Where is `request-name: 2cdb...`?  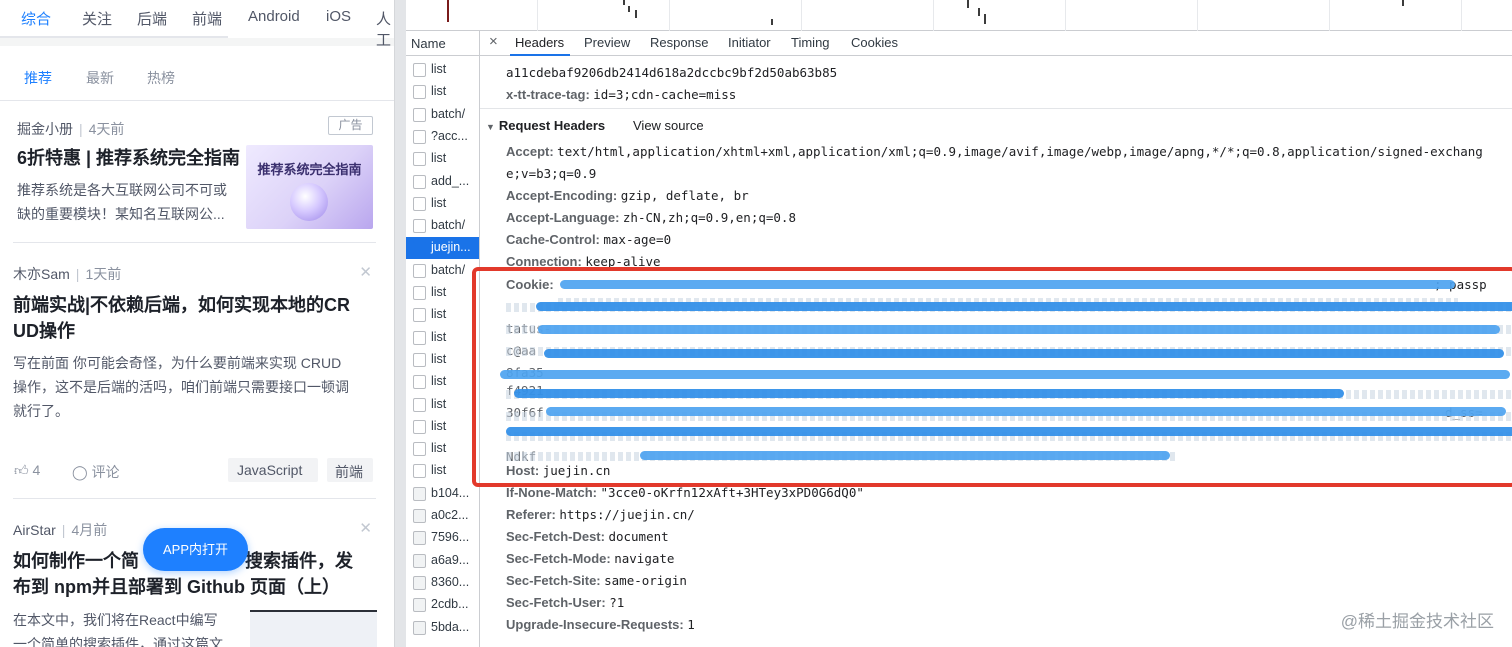
request-name: 2cdb... is located at coordinates (450, 604).